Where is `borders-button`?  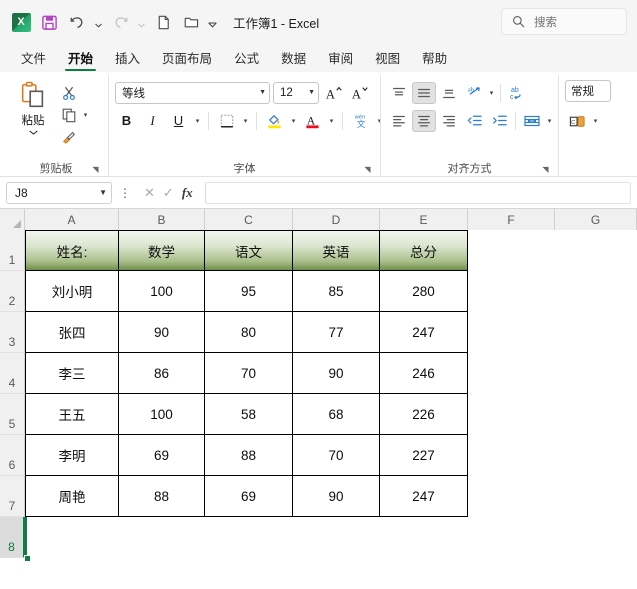
borders-button is located at coordinates (226, 121).